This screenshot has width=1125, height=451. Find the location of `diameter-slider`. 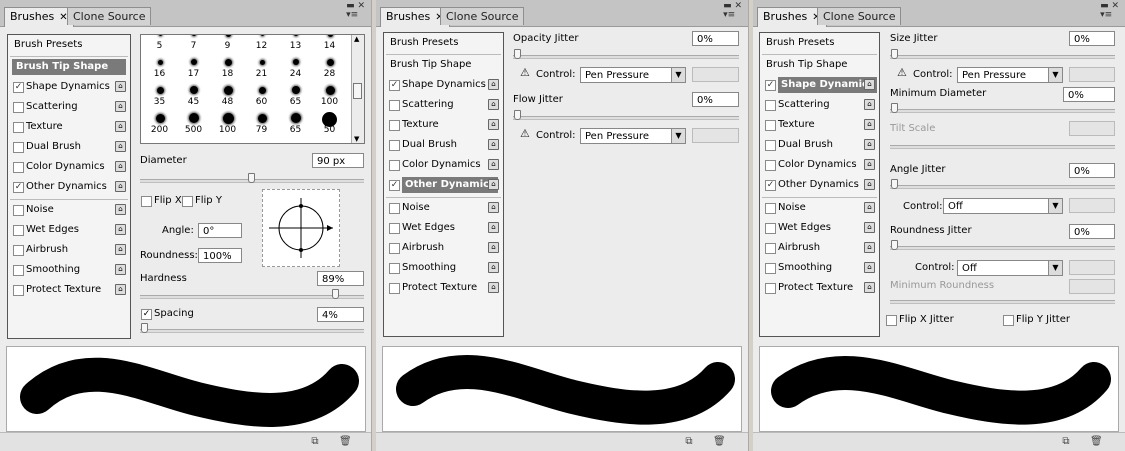

diameter-slider is located at coordinates (252, 178).